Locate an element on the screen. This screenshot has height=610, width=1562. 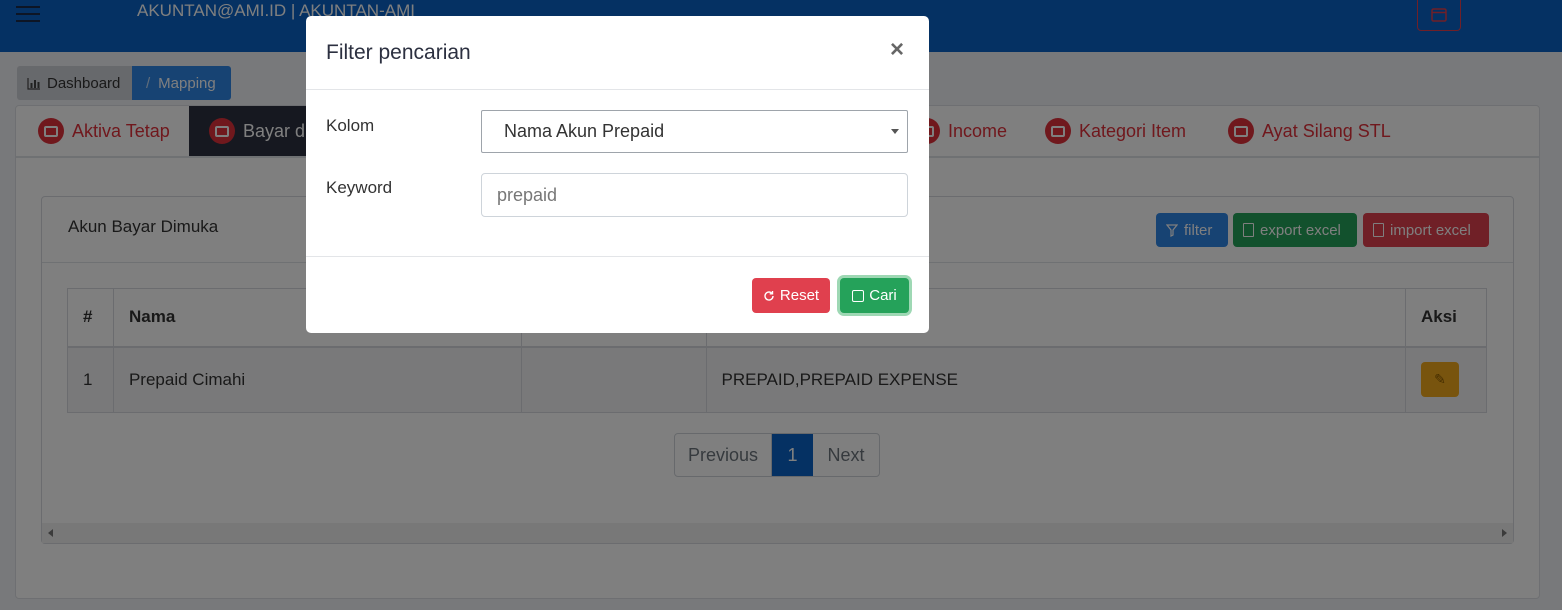
keyword-input: prepaid is located at coordinates (694, 195).